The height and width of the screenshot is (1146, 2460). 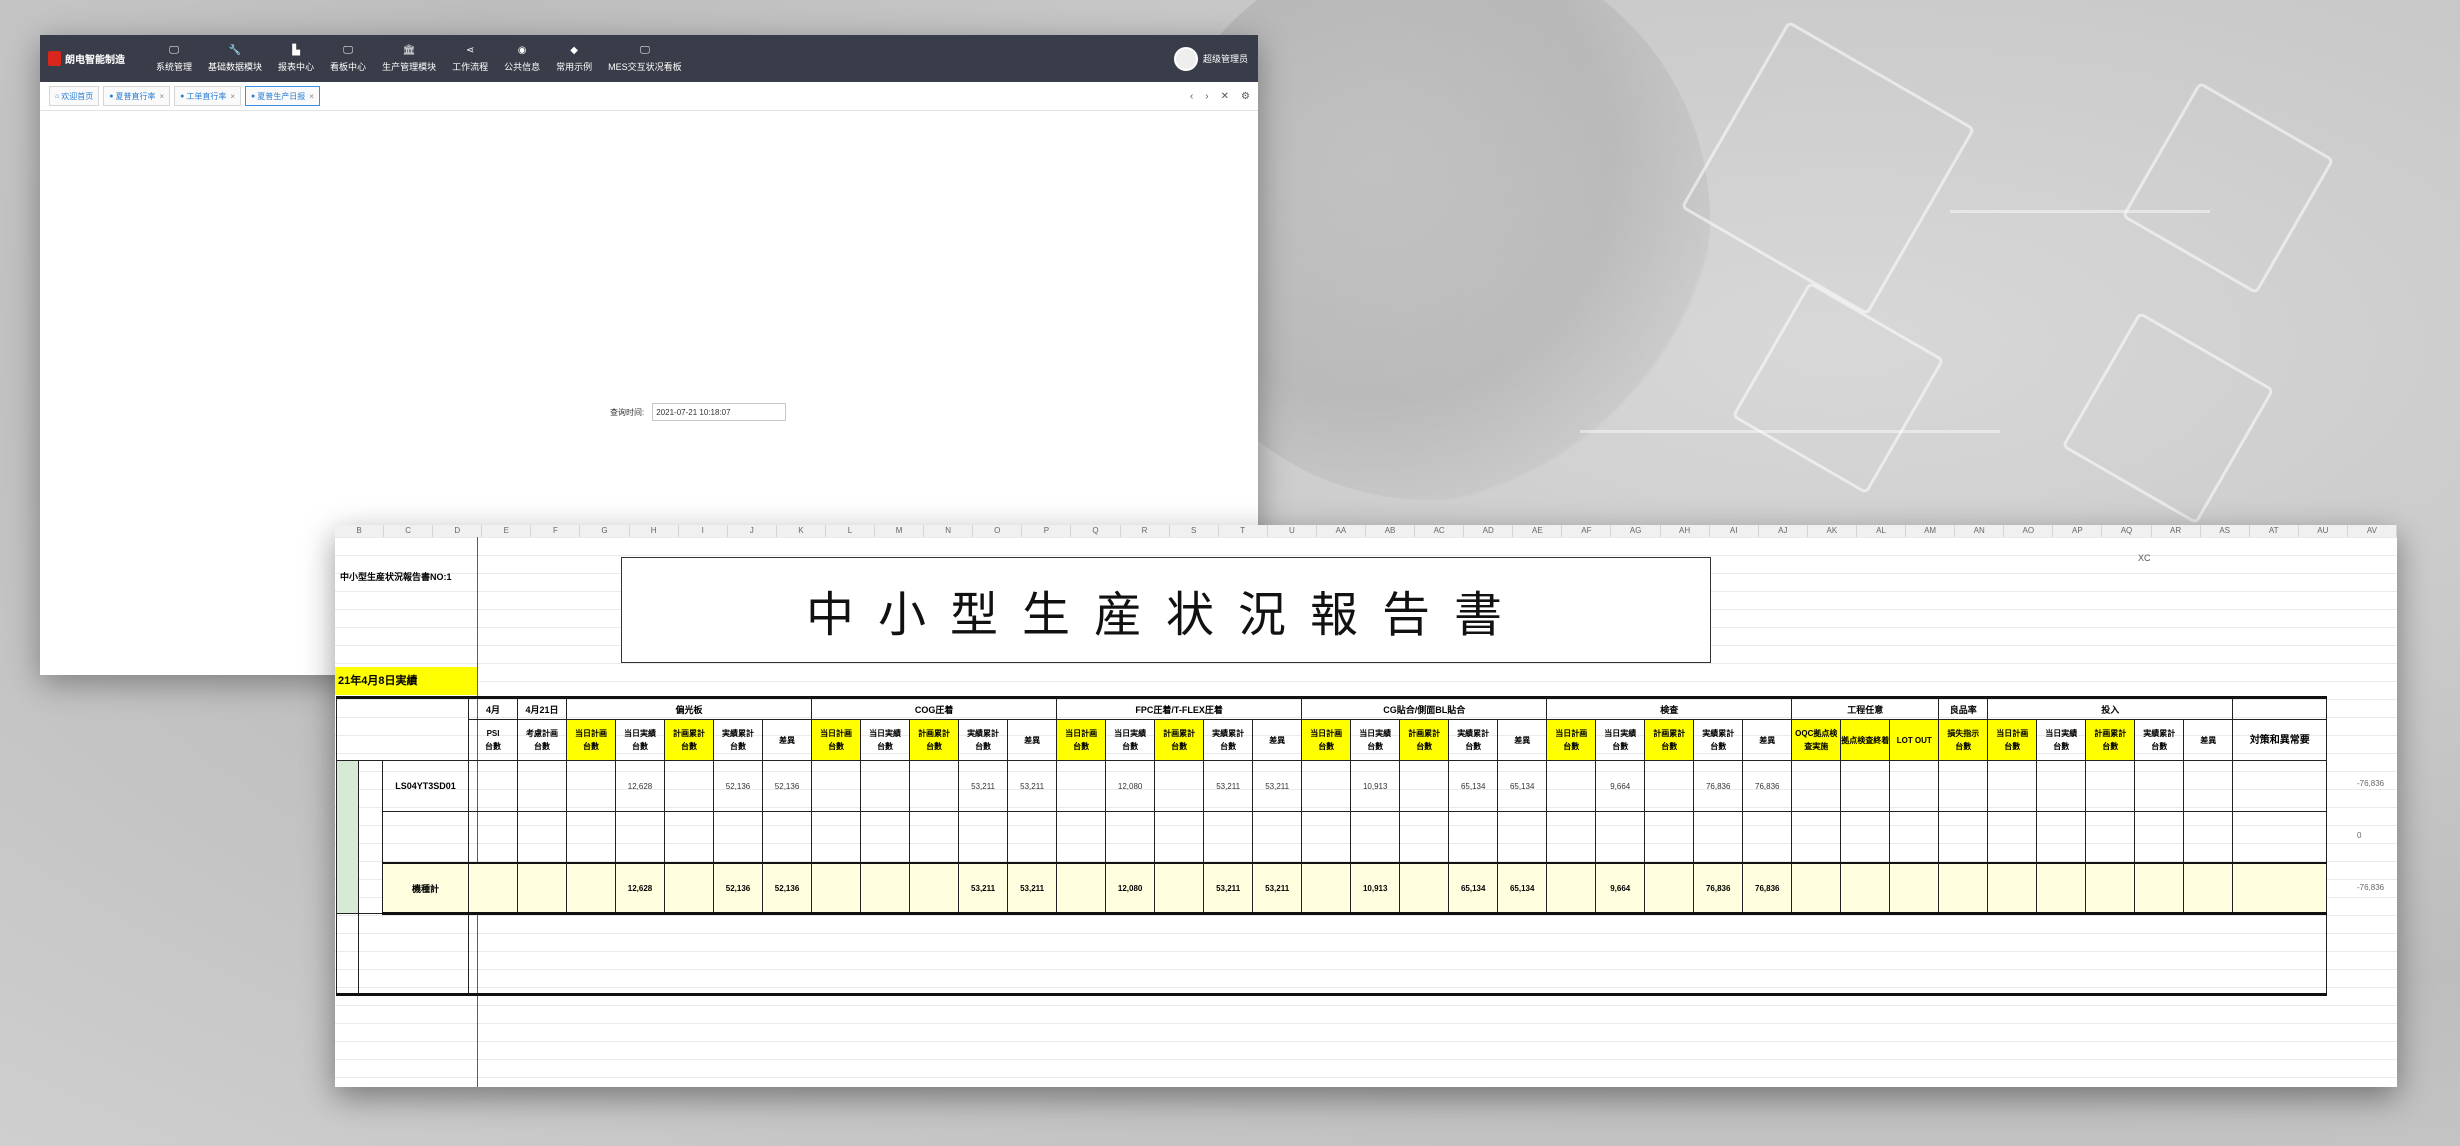 What do you see at coordinates (949, 531) in the screenshot?
I see `column-letter: N` at bounding box center [949, 531].